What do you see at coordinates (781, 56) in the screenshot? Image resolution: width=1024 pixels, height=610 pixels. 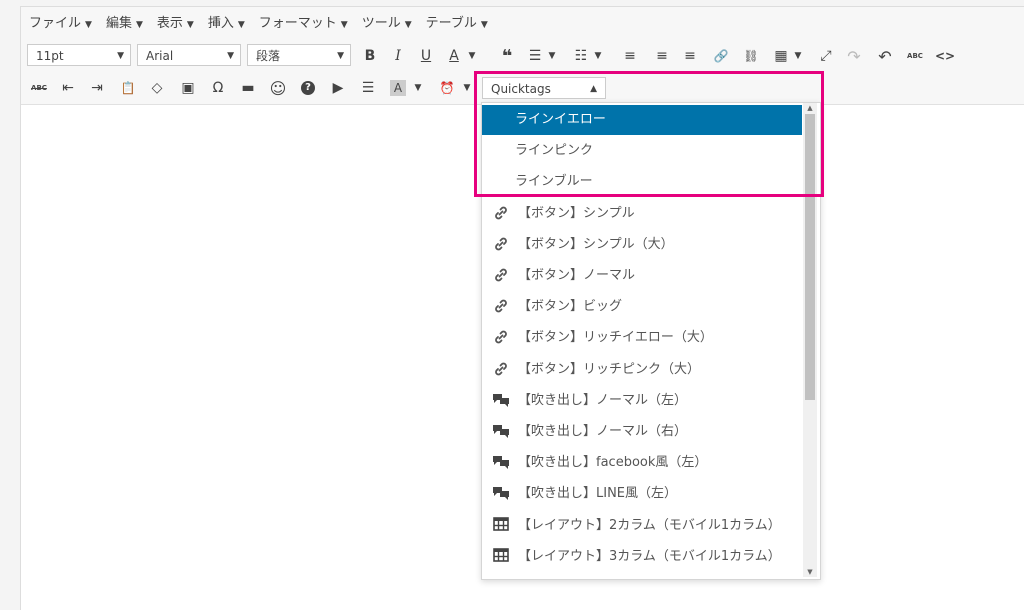 I see `table-button: ▦` at bounding box center [781, 56].